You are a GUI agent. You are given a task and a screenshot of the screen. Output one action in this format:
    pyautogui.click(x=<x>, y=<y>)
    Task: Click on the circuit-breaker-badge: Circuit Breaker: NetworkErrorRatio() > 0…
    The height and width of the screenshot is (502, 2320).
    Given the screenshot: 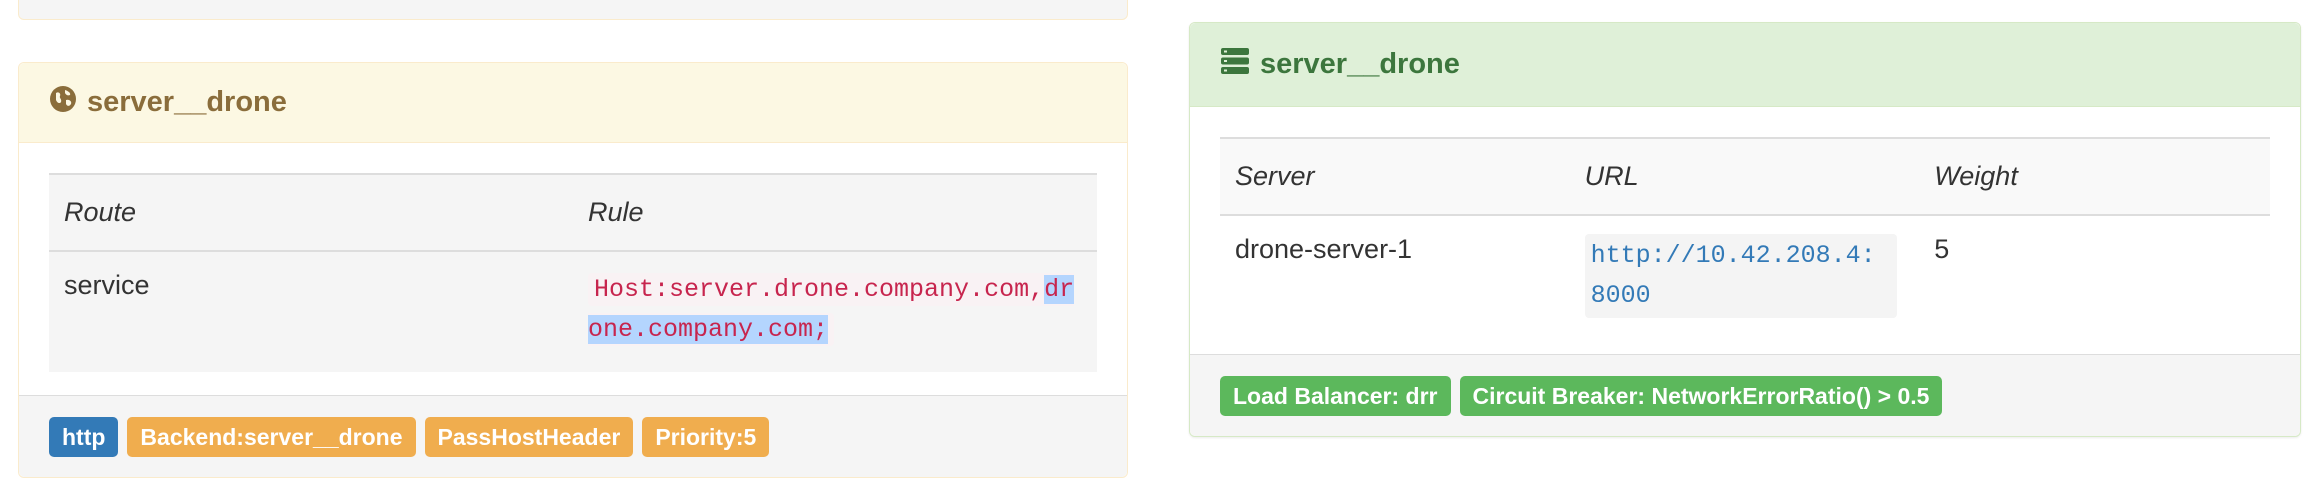 What is the action you would take?
    pyautogui.click(x=1701, y=395)
    